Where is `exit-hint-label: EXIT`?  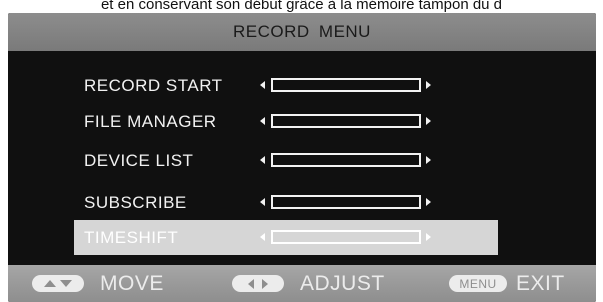 exit-hint-label: EXIT is located at coordinates (540, 283).